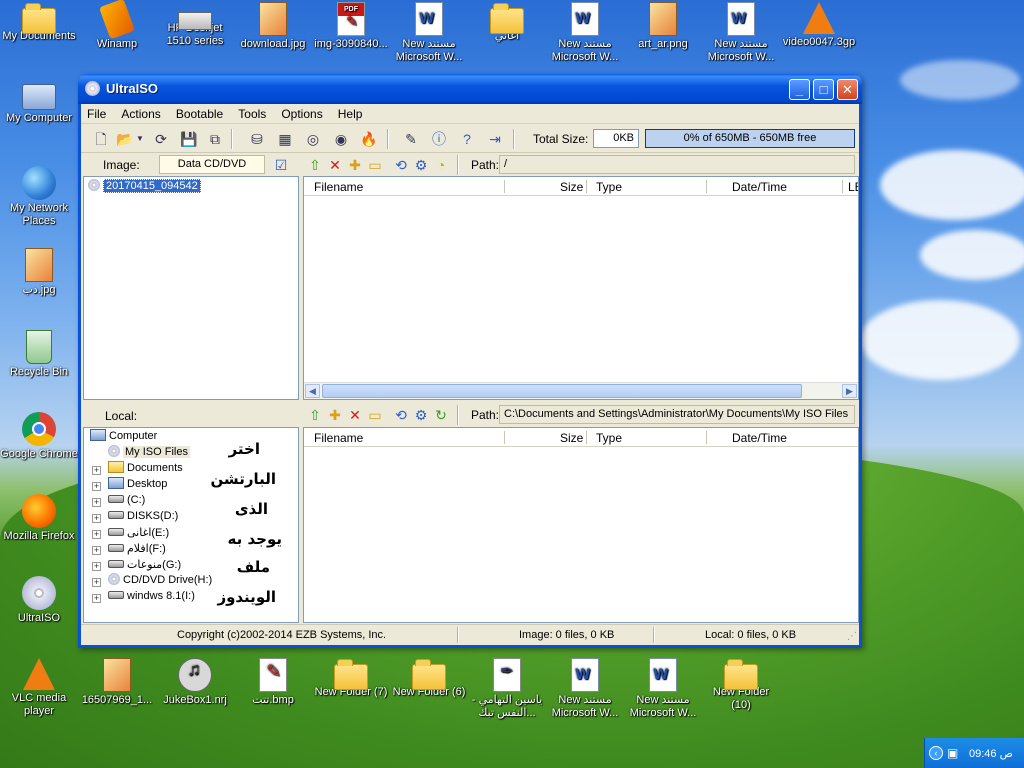 This screenshot has width=1024, height=768. Describe the element at coordinates (137, 548) in the screenshot. I see `tree-item-drive-f: افلام(F:)` at that location.